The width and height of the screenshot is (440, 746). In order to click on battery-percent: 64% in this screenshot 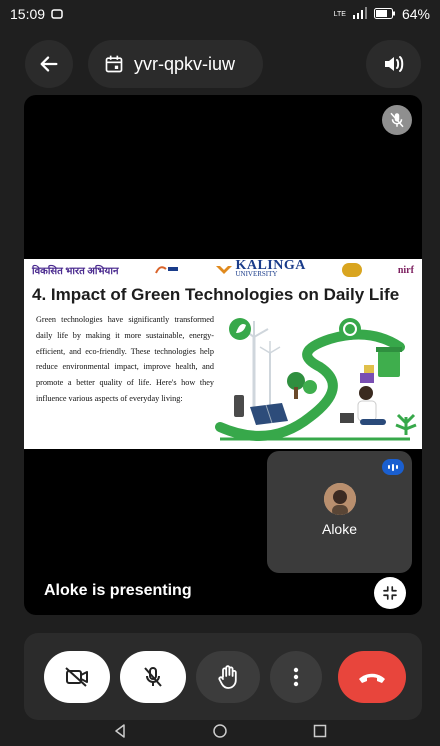, I will do `click(415, 14)`.